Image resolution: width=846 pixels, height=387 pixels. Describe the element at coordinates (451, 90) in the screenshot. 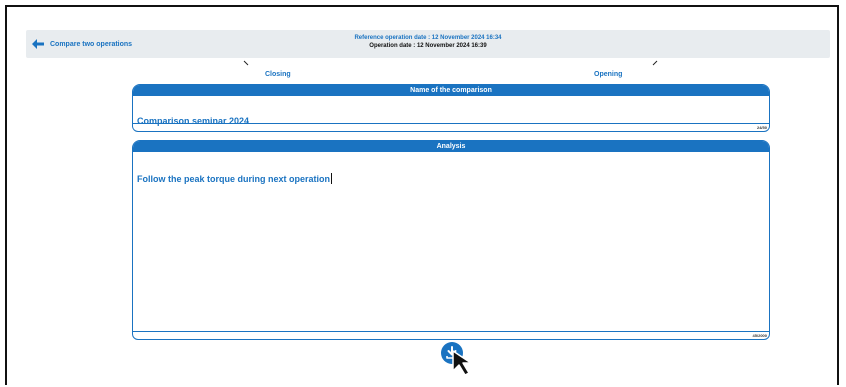

I see `comparison-name-title: Name of the comparison` at that location.